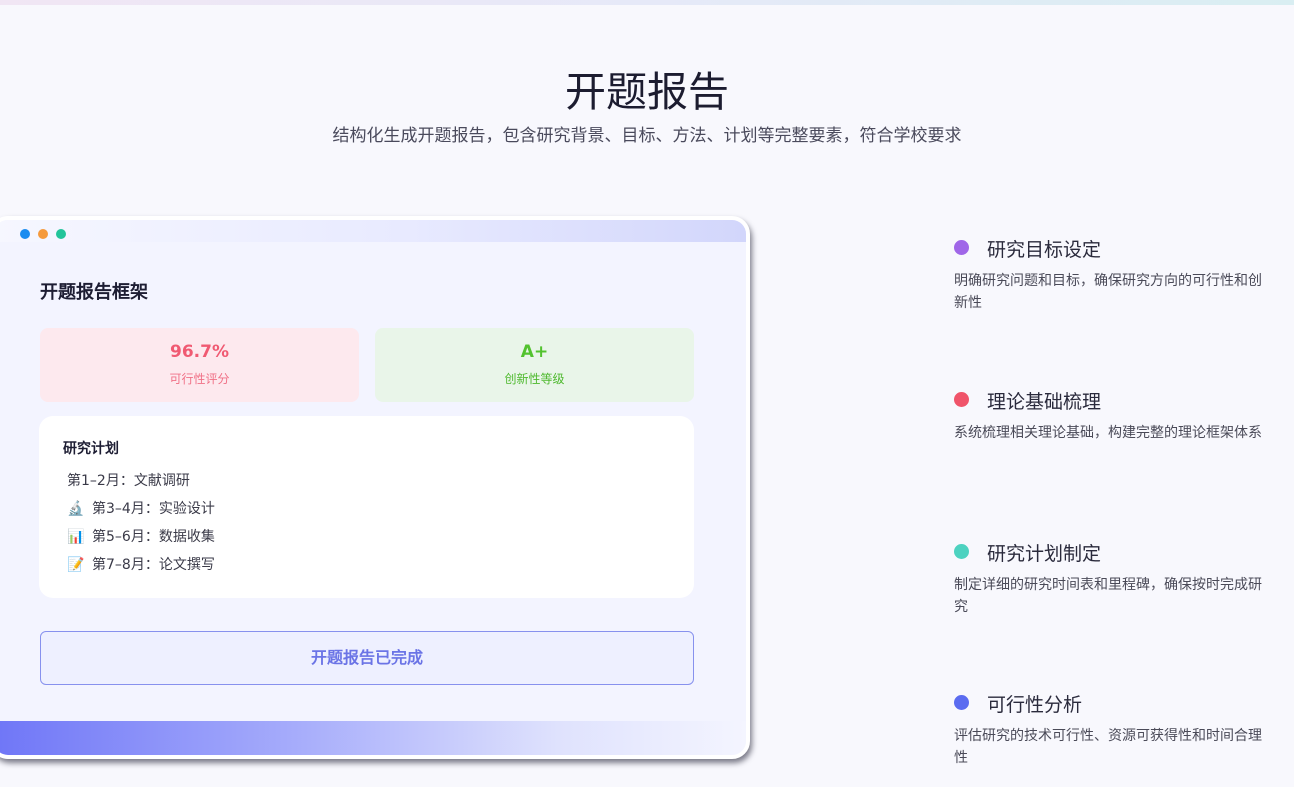 This screenshot has height=787, width=1294. I want to click on page-subtitle: 结构化生成开题报告，包含研究背景、目标、方法、计划等完整要素，符合学校要求, so click(647, 136).